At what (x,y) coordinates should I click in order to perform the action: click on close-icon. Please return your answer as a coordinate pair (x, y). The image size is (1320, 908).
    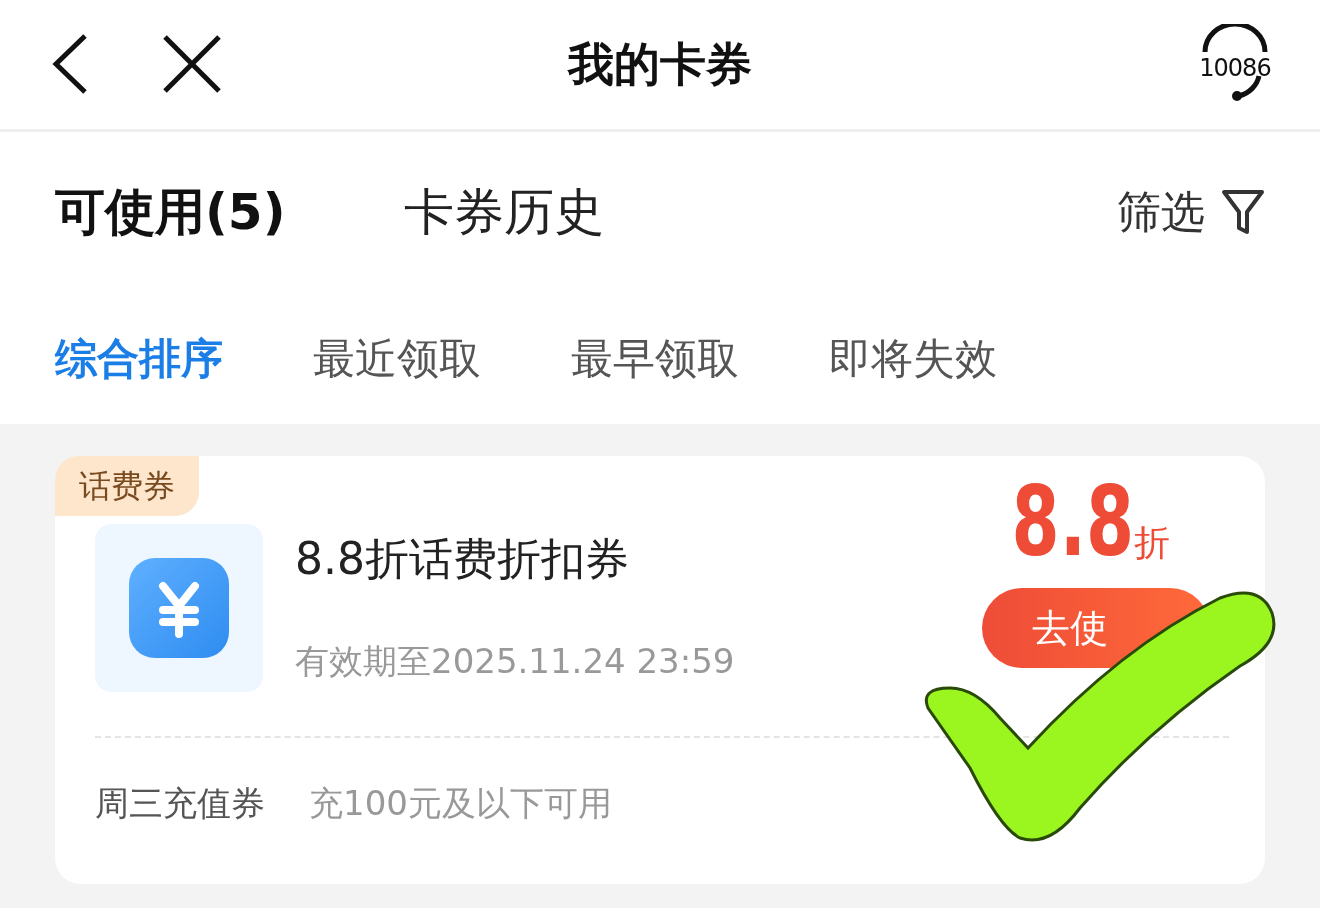
    Looking at the image, I should click on (192, 64).